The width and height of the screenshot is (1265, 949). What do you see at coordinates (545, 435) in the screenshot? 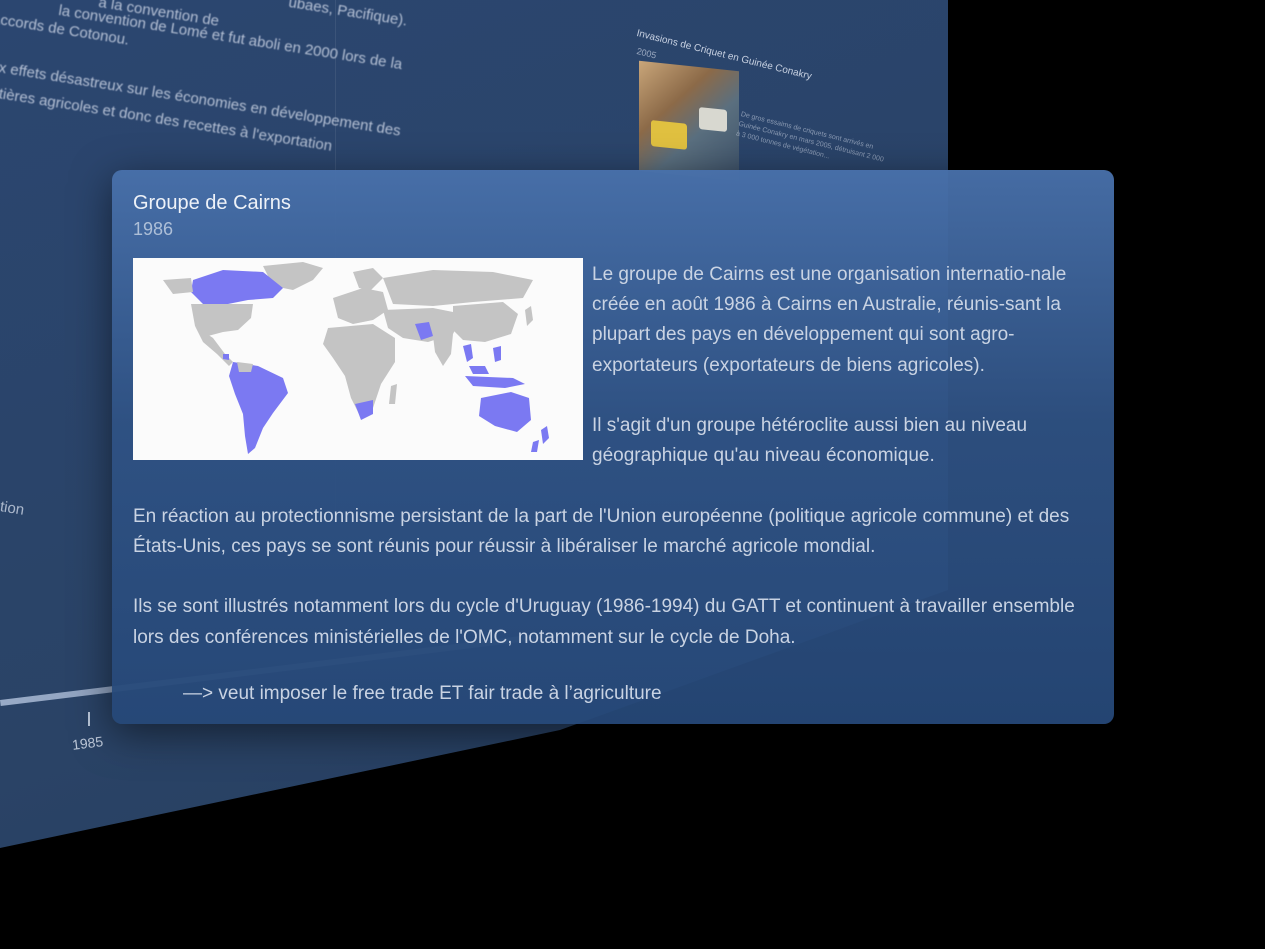
I see `map-new-zealand` at bounding box center [545, 435].